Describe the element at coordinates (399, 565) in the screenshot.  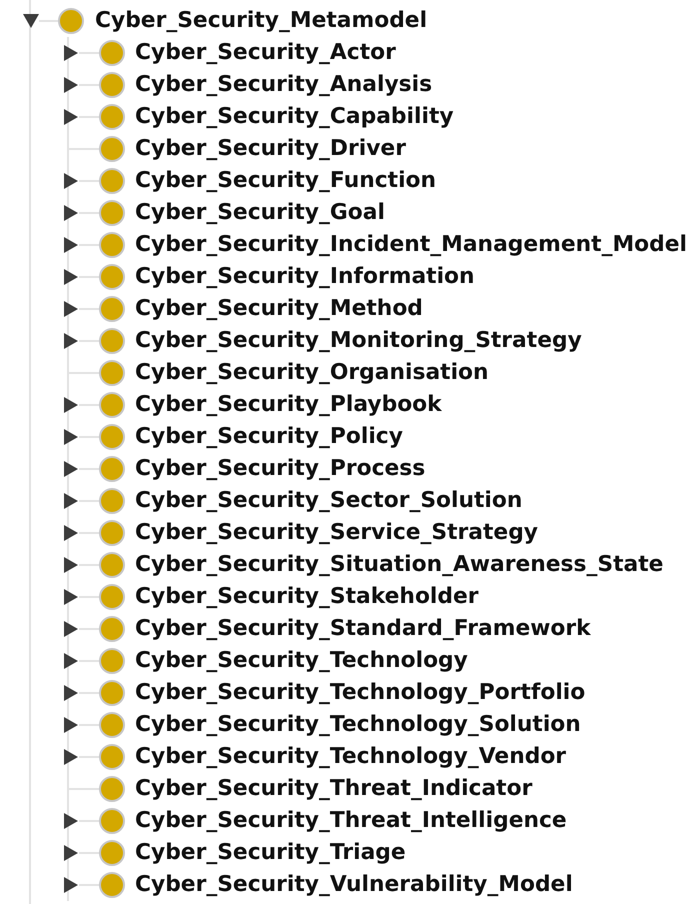
I see `tree-item-label: Cyber_Security_Situation_Awareness_State` at that location.